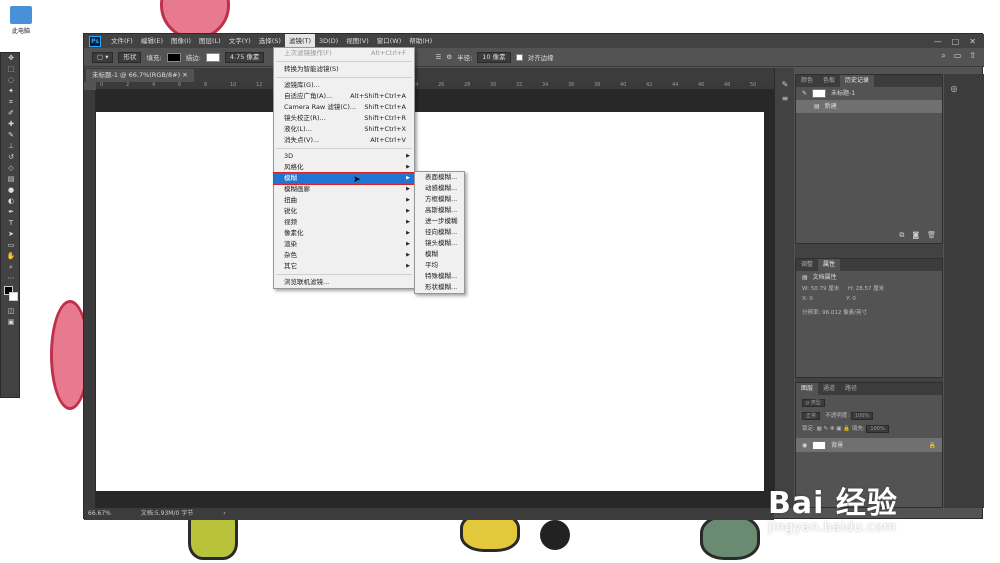 Image resolution: width=1000 pixels, height=563 pixels. Describe the element at coordinates (99, 514) in the screenshot. I see `zoom-level: 66.67%` at that location.